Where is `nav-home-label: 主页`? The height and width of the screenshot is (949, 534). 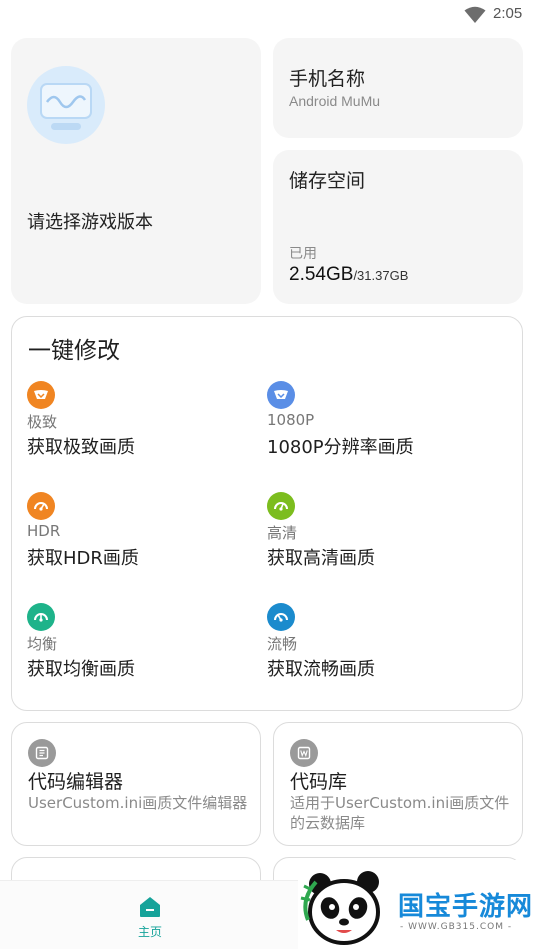
nav-home-label: 主页 is located at coordinates (149, 932).